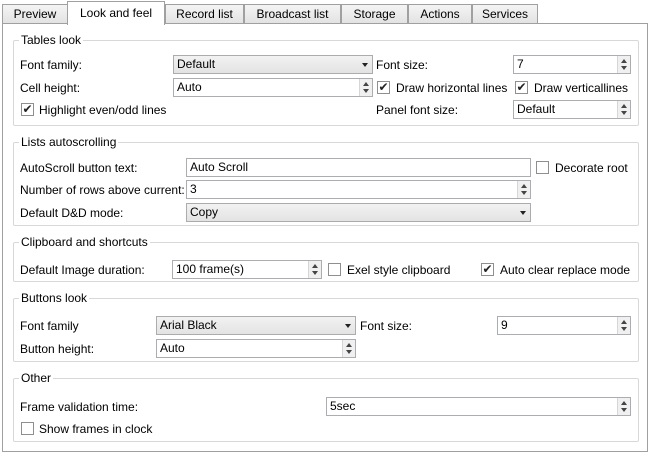  I want to click on draw-vertical-checkbox: ✔, so click(521, 87).